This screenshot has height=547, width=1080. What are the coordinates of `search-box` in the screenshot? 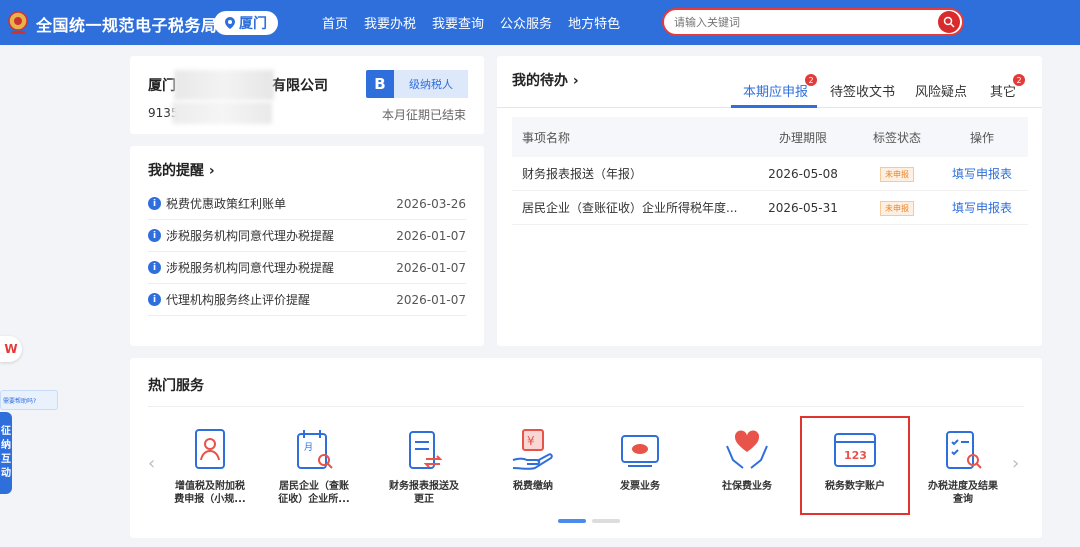 It's located at (813, 22).